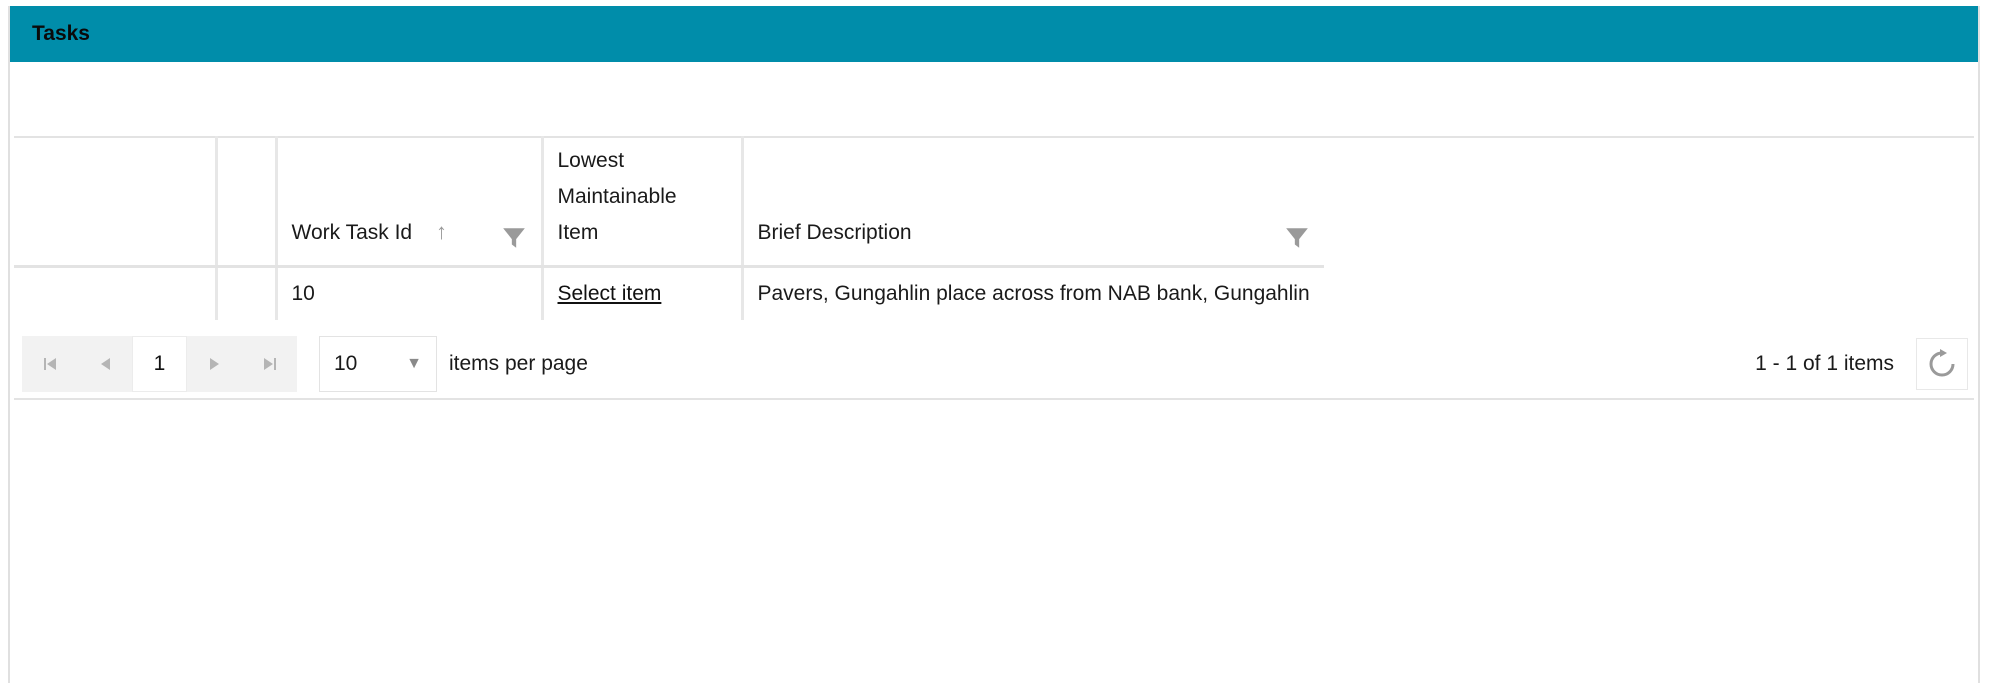  I want to click on items-per-page-label: items per page, so click(518, 363).